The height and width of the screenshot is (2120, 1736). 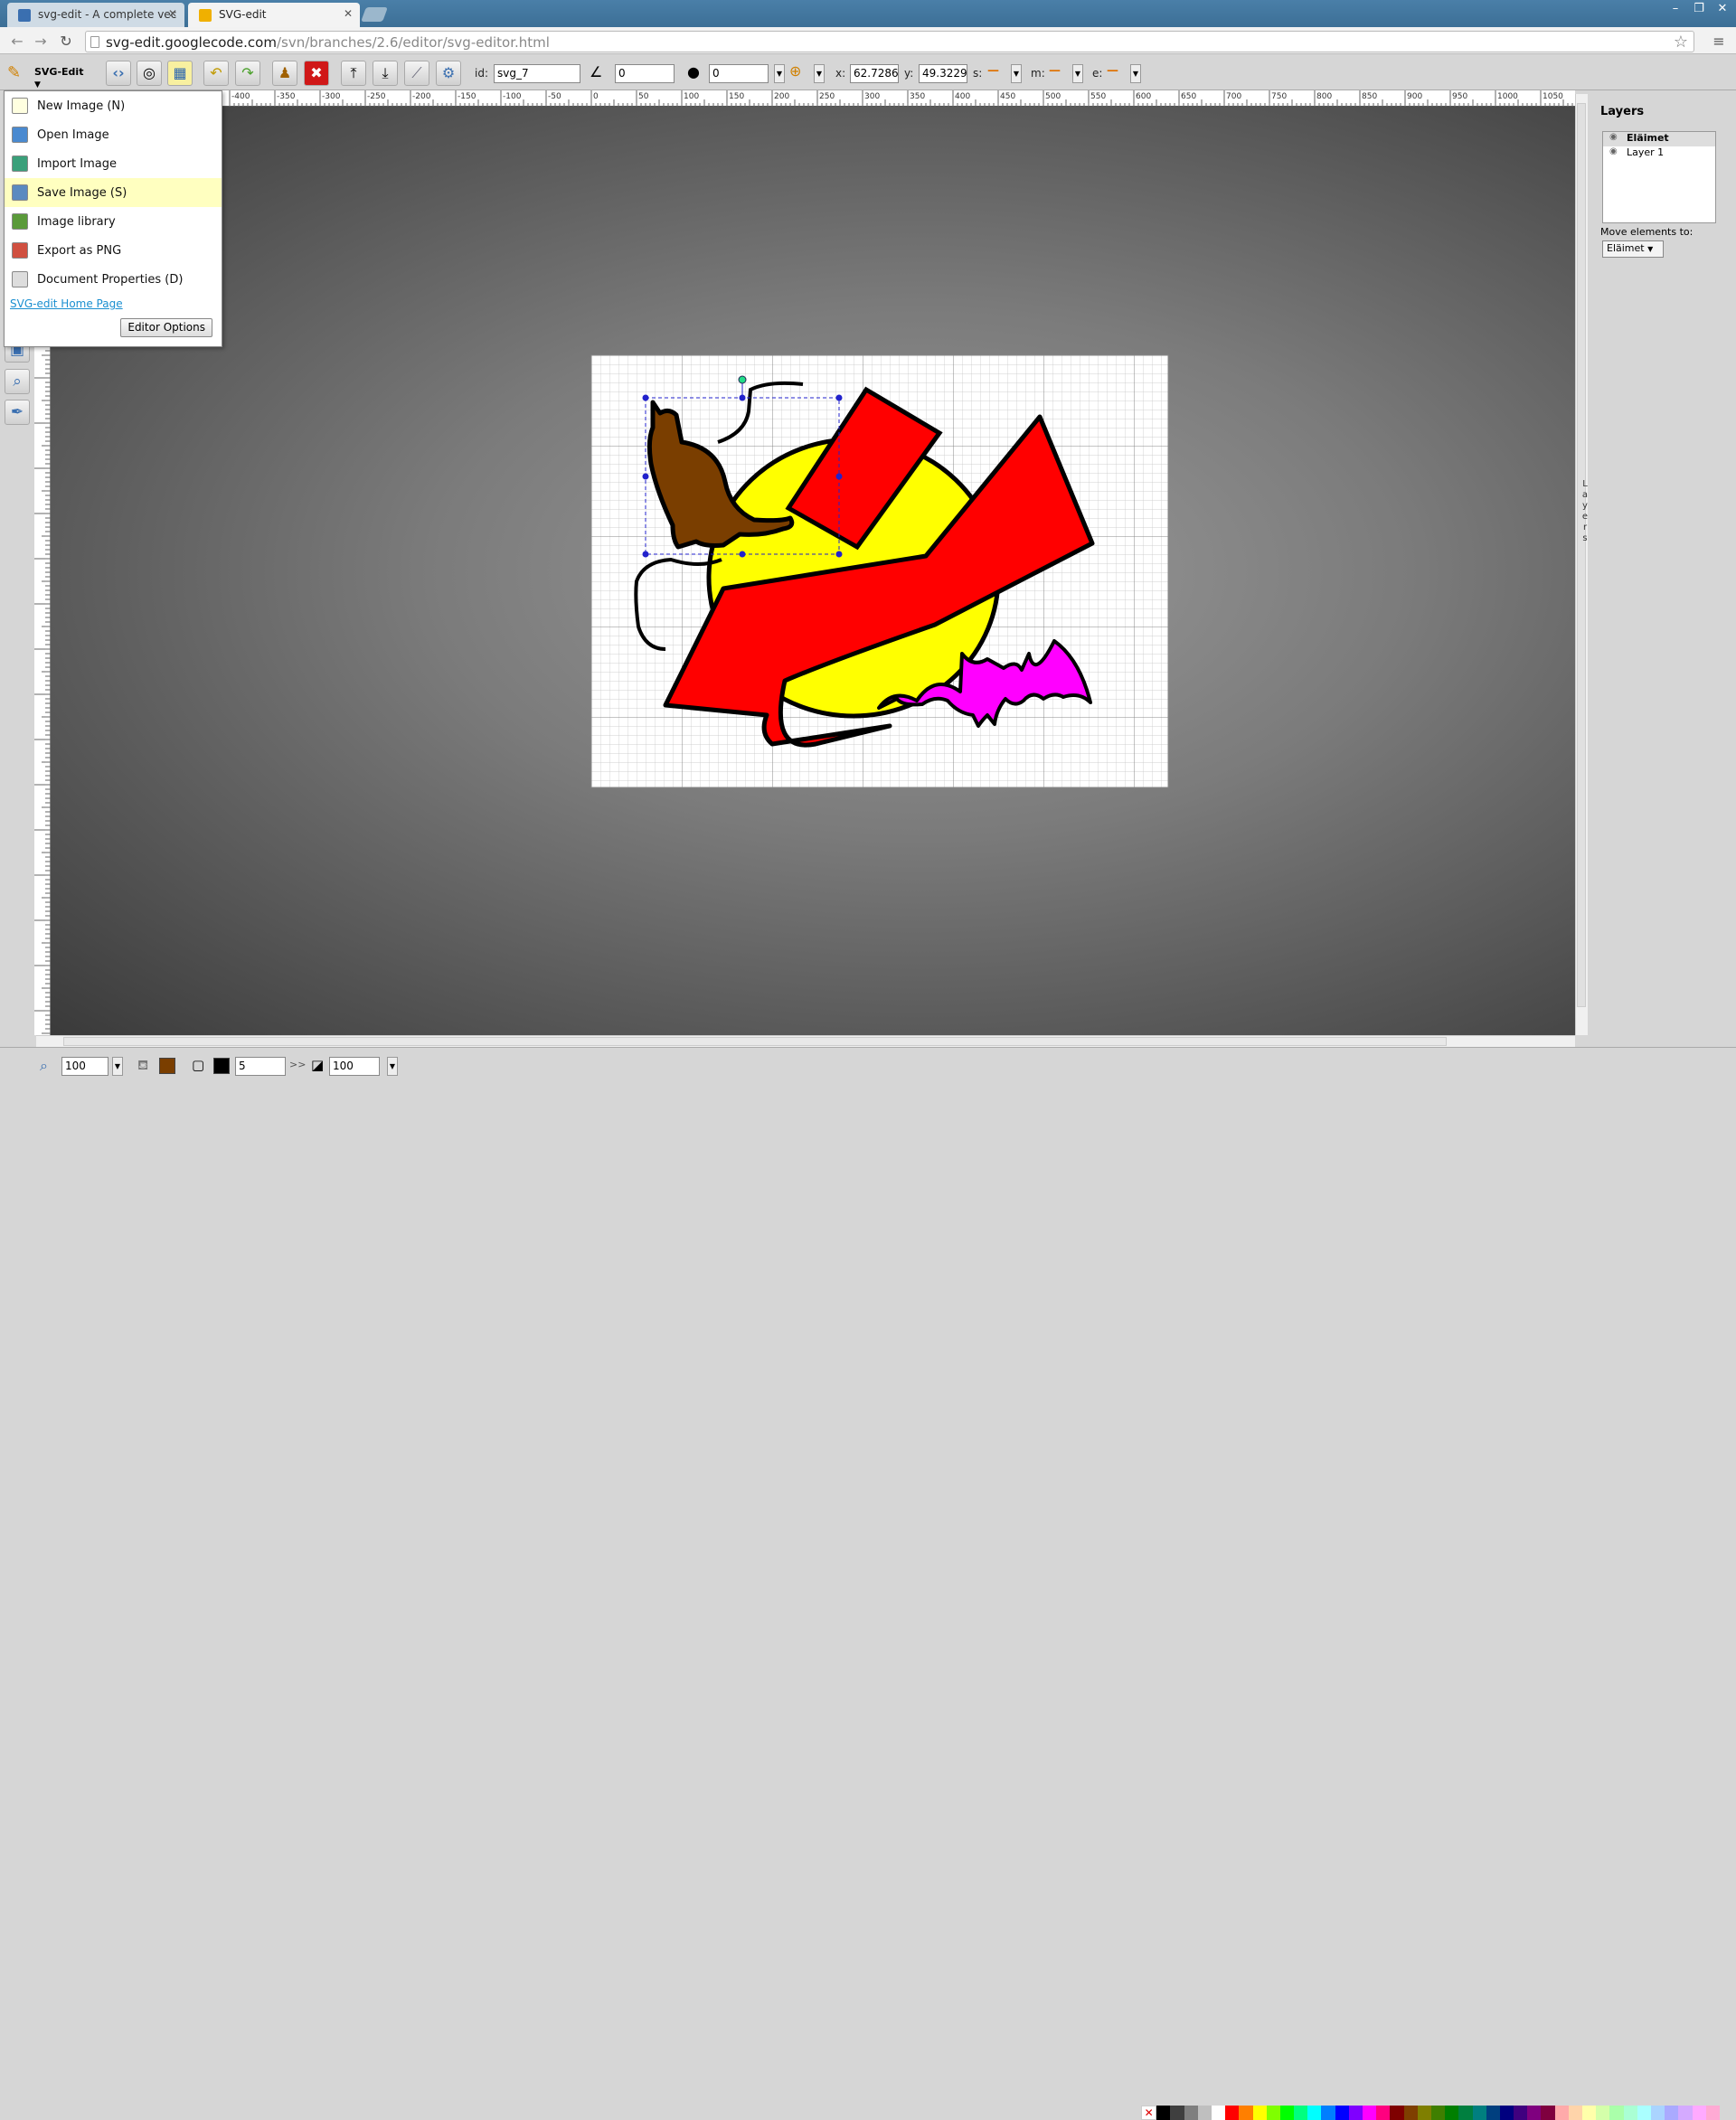 I want to click on home-page-link: SVG-edit Home Page, so click(x=114, y=302).